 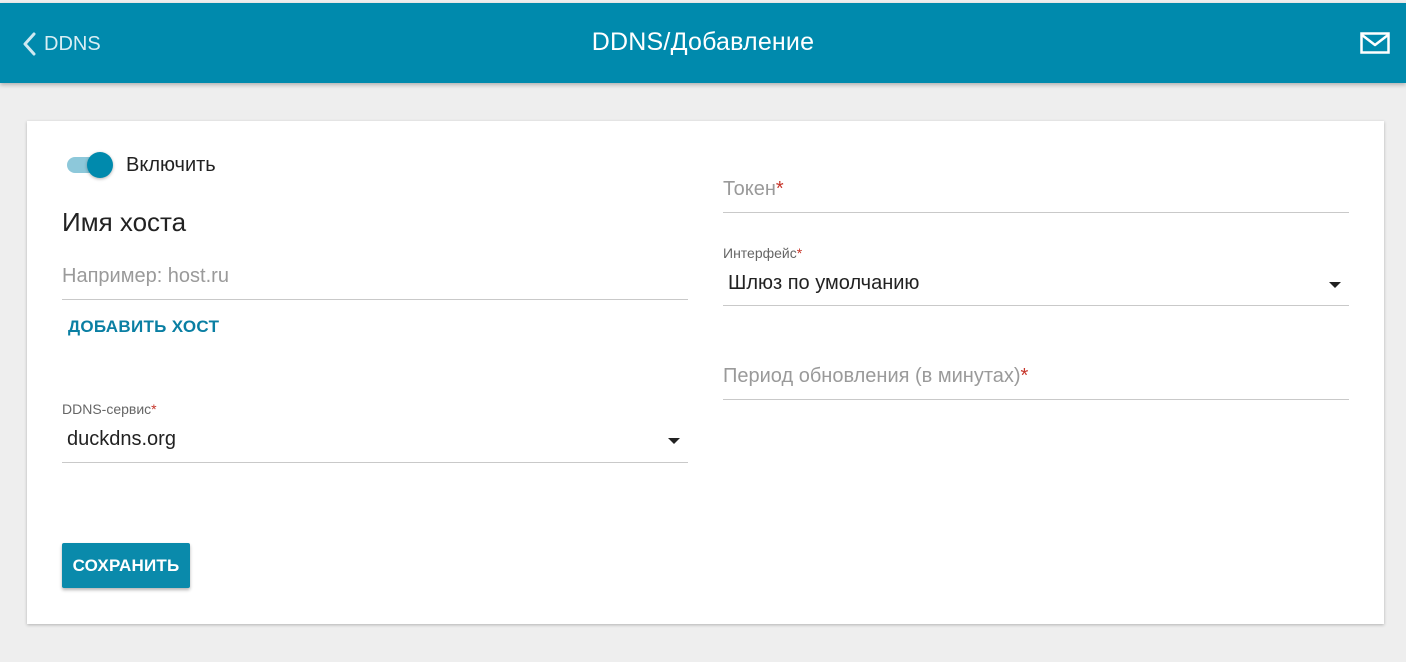 What do you see at coordinates (1036, 382) in the screenshot?
I see `period-field: Период обновления (в минутах)*` at bounding box center [1036, 382].